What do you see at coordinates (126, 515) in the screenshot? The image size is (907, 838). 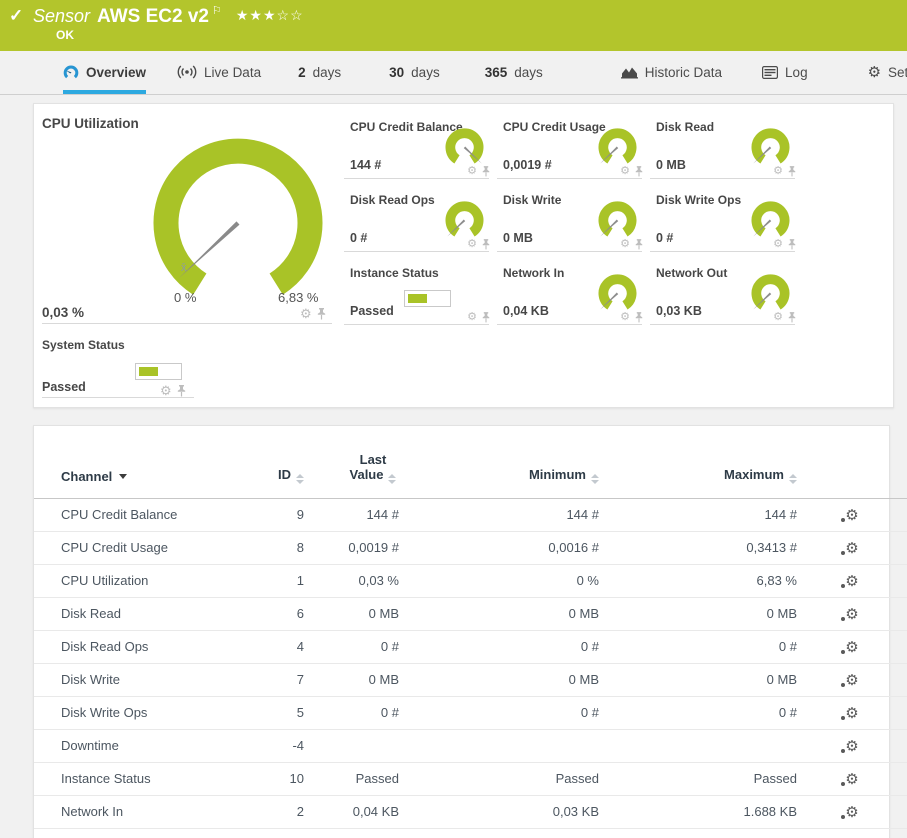 I see `cell-channel: CPU Credit Balance` at bounding box center [126, 515].